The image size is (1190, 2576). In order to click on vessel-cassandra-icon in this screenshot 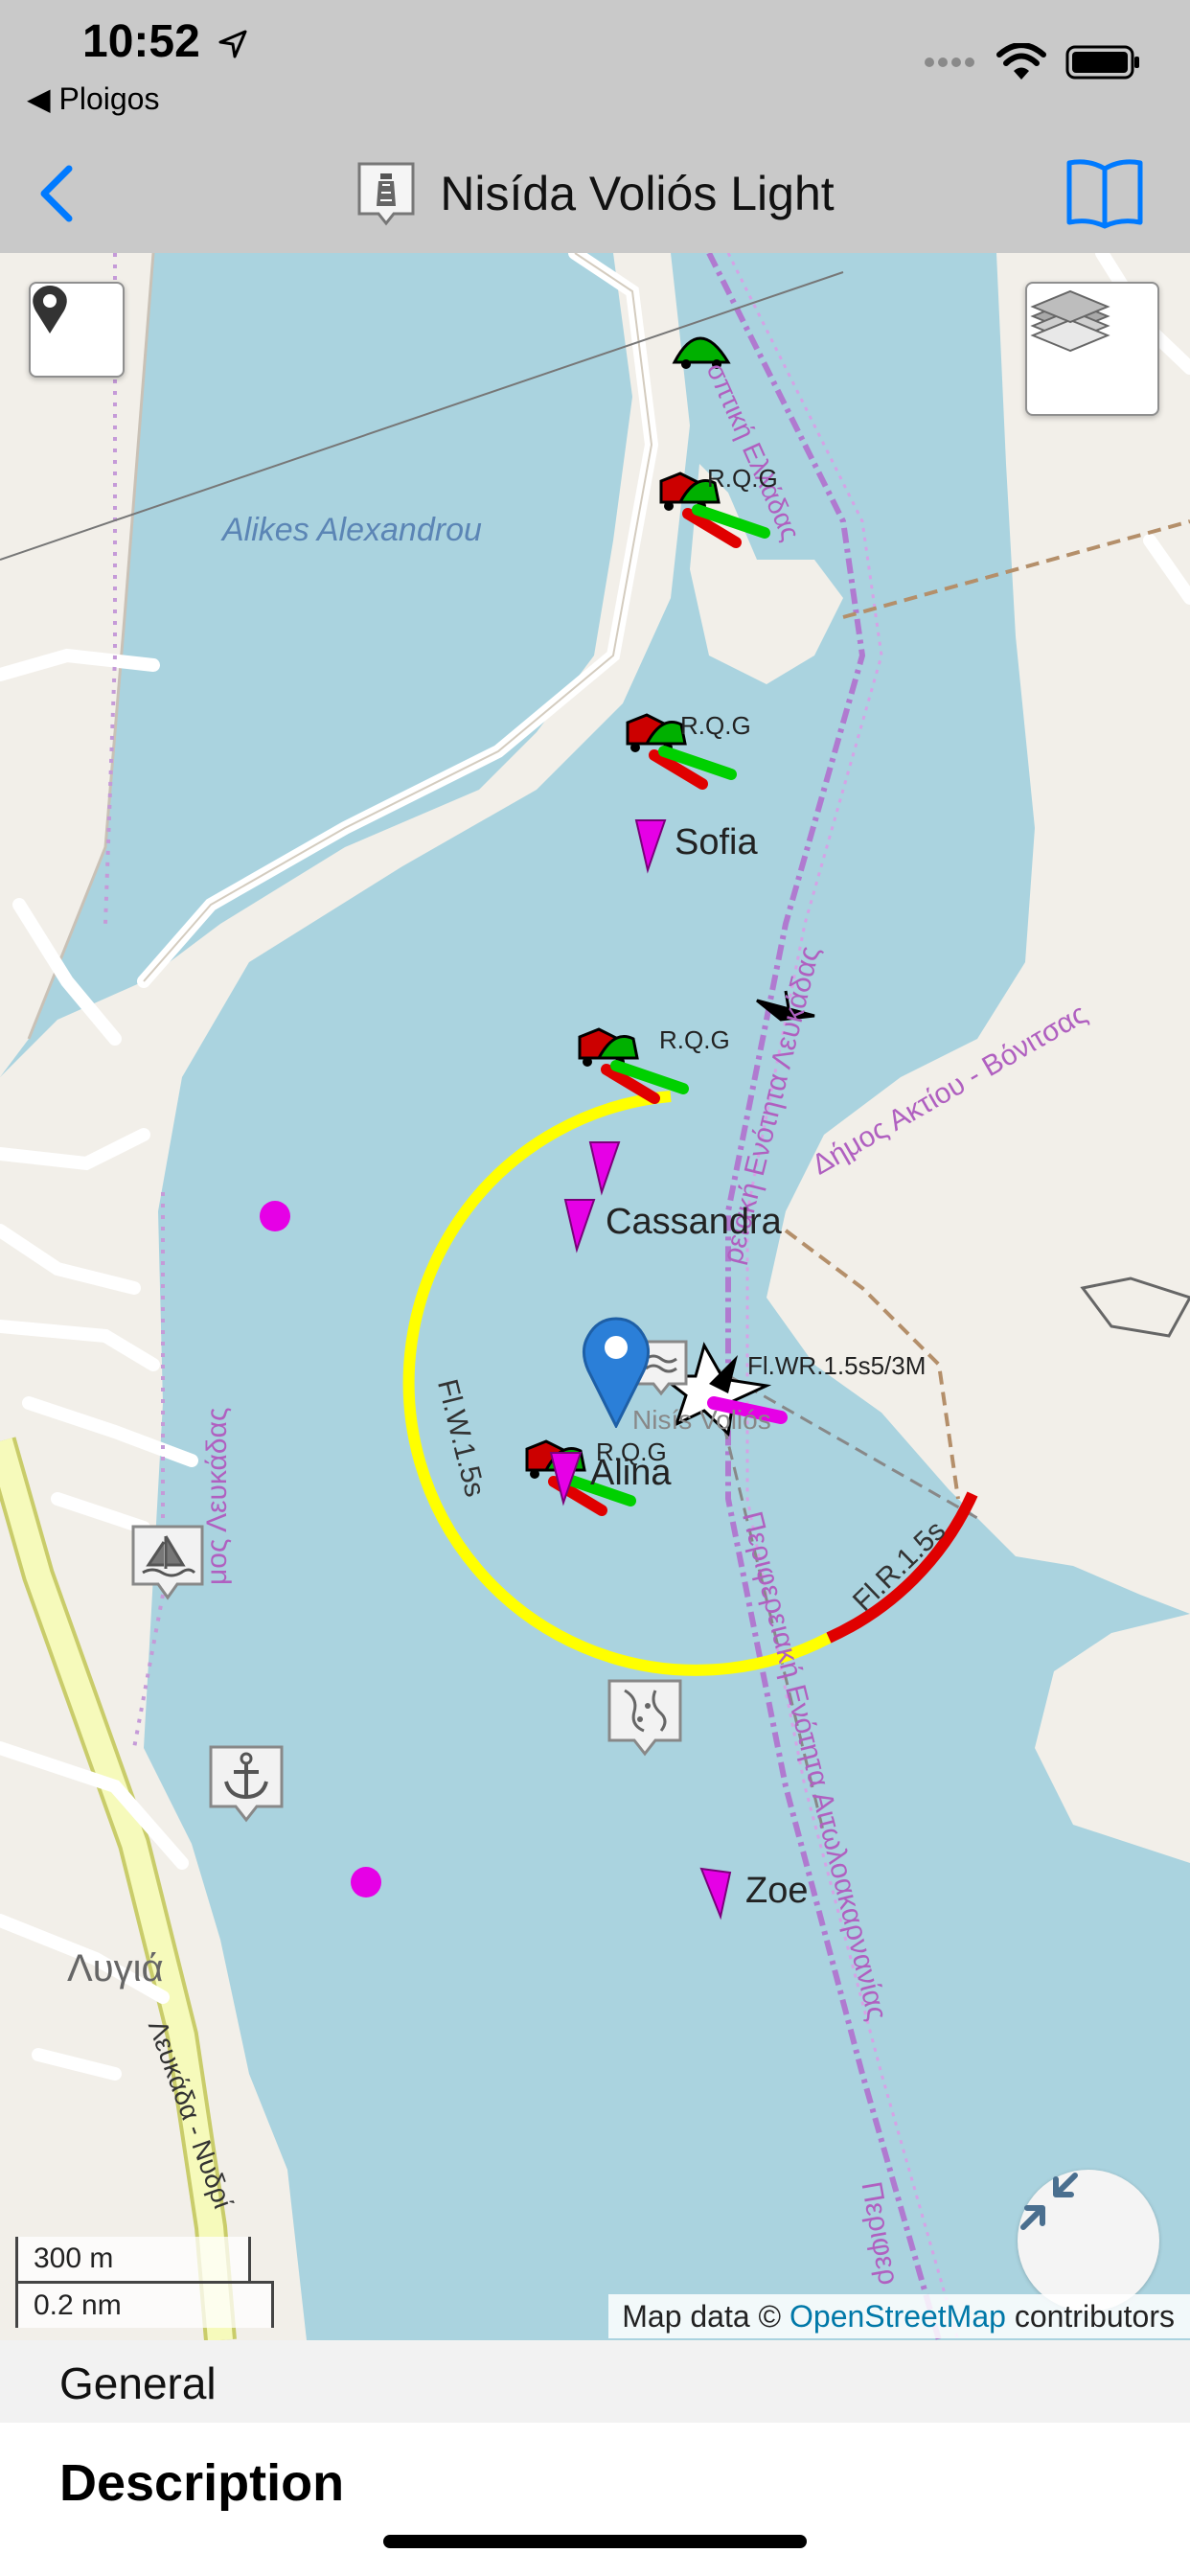, I will do `click(579, 1226)`.